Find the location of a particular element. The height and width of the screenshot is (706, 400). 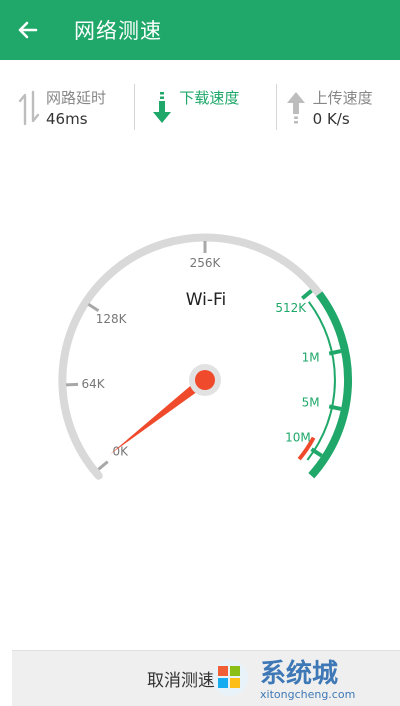

bottom-bar: 取消测速 is located at coordinates (206, 678).